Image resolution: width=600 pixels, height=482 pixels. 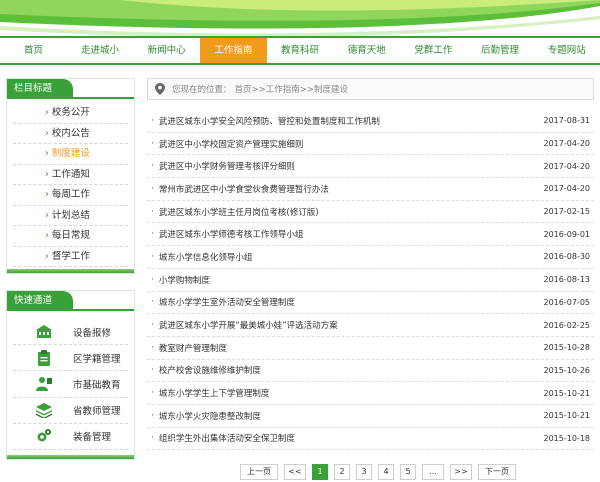 I want to click on list-item: · 武进区城东小学开展“最美城小娃”评选活动方案 2016-02-25, so click(x=370, y=325).